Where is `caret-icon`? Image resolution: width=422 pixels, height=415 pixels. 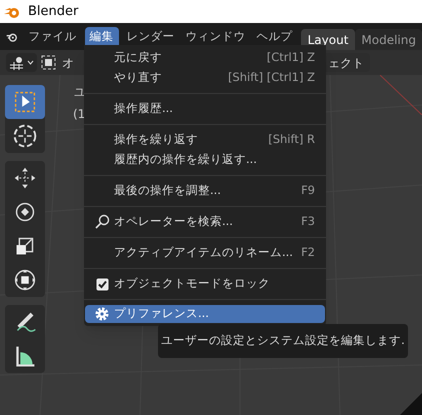 caret-icon is located at coordinates (30, 62).